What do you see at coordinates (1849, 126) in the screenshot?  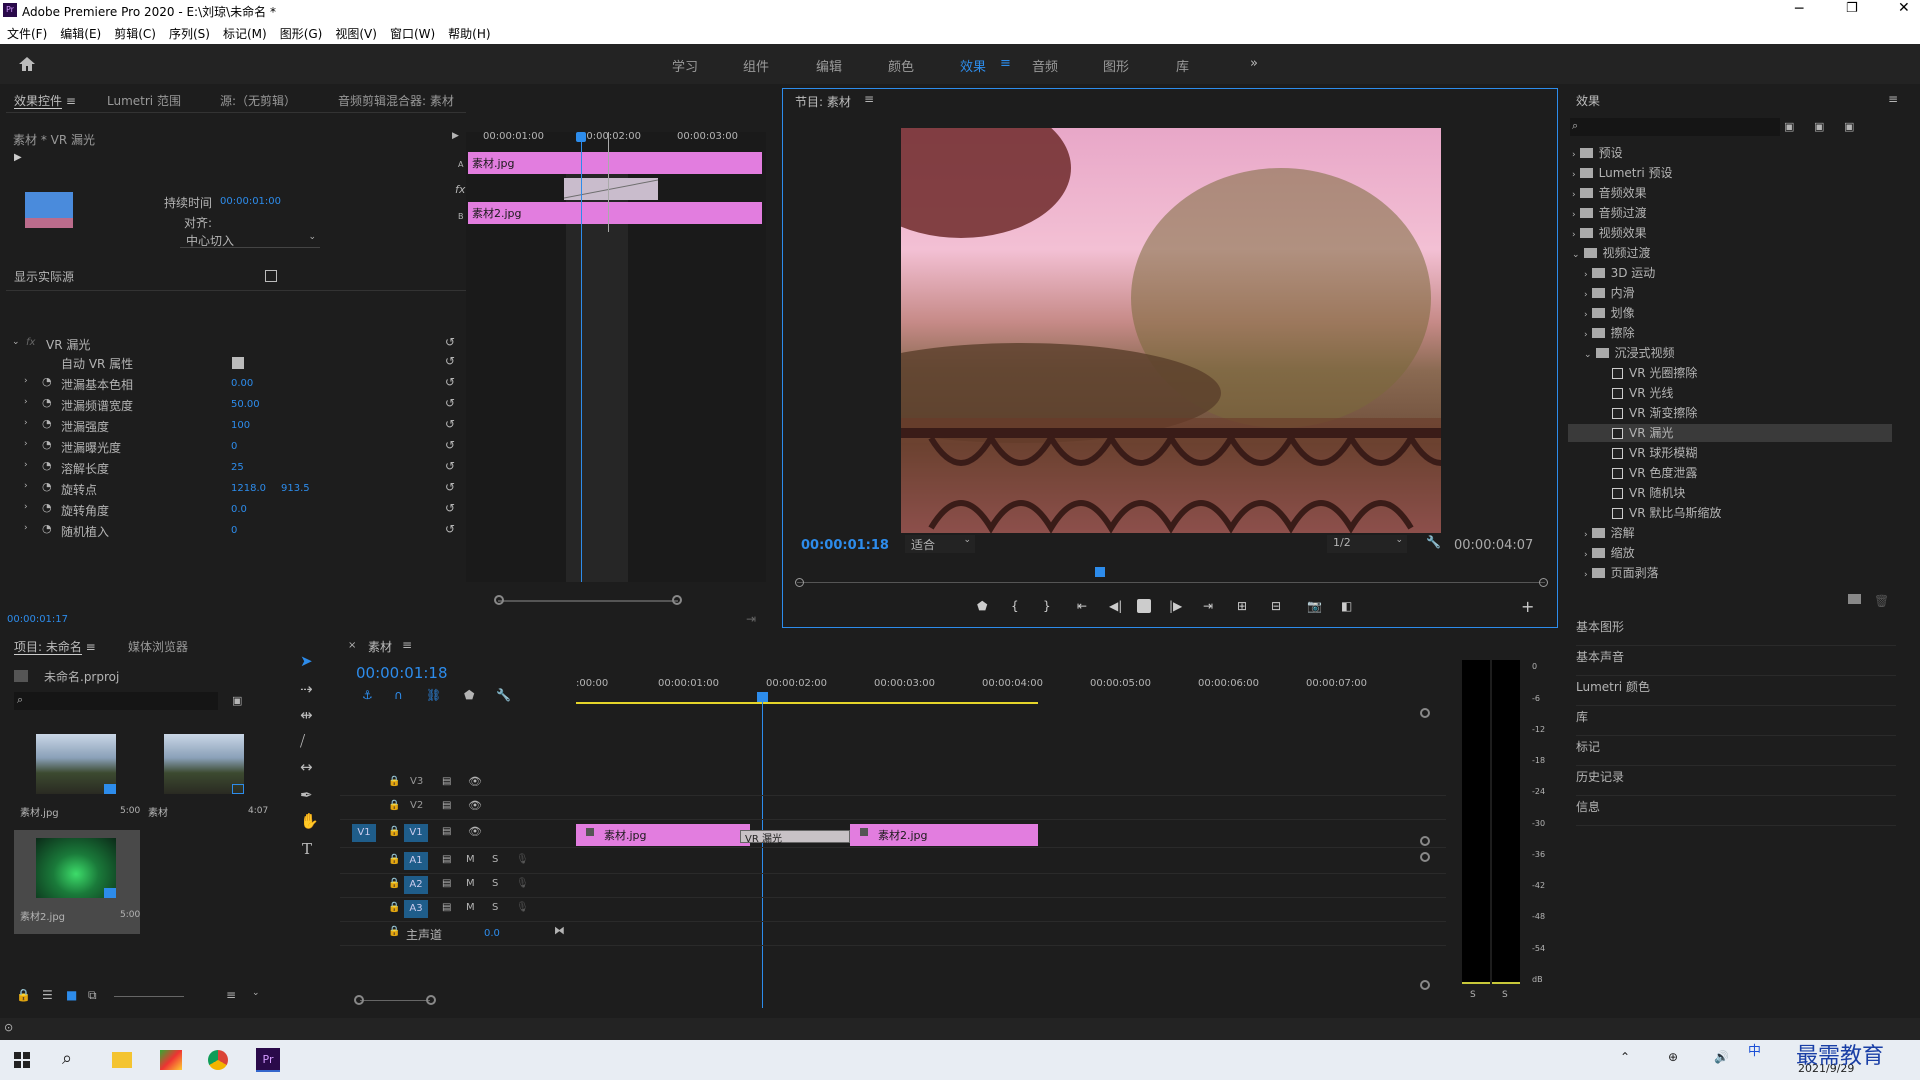 I see `yuv-icon: ▣` at bounding box center [1849, 126].